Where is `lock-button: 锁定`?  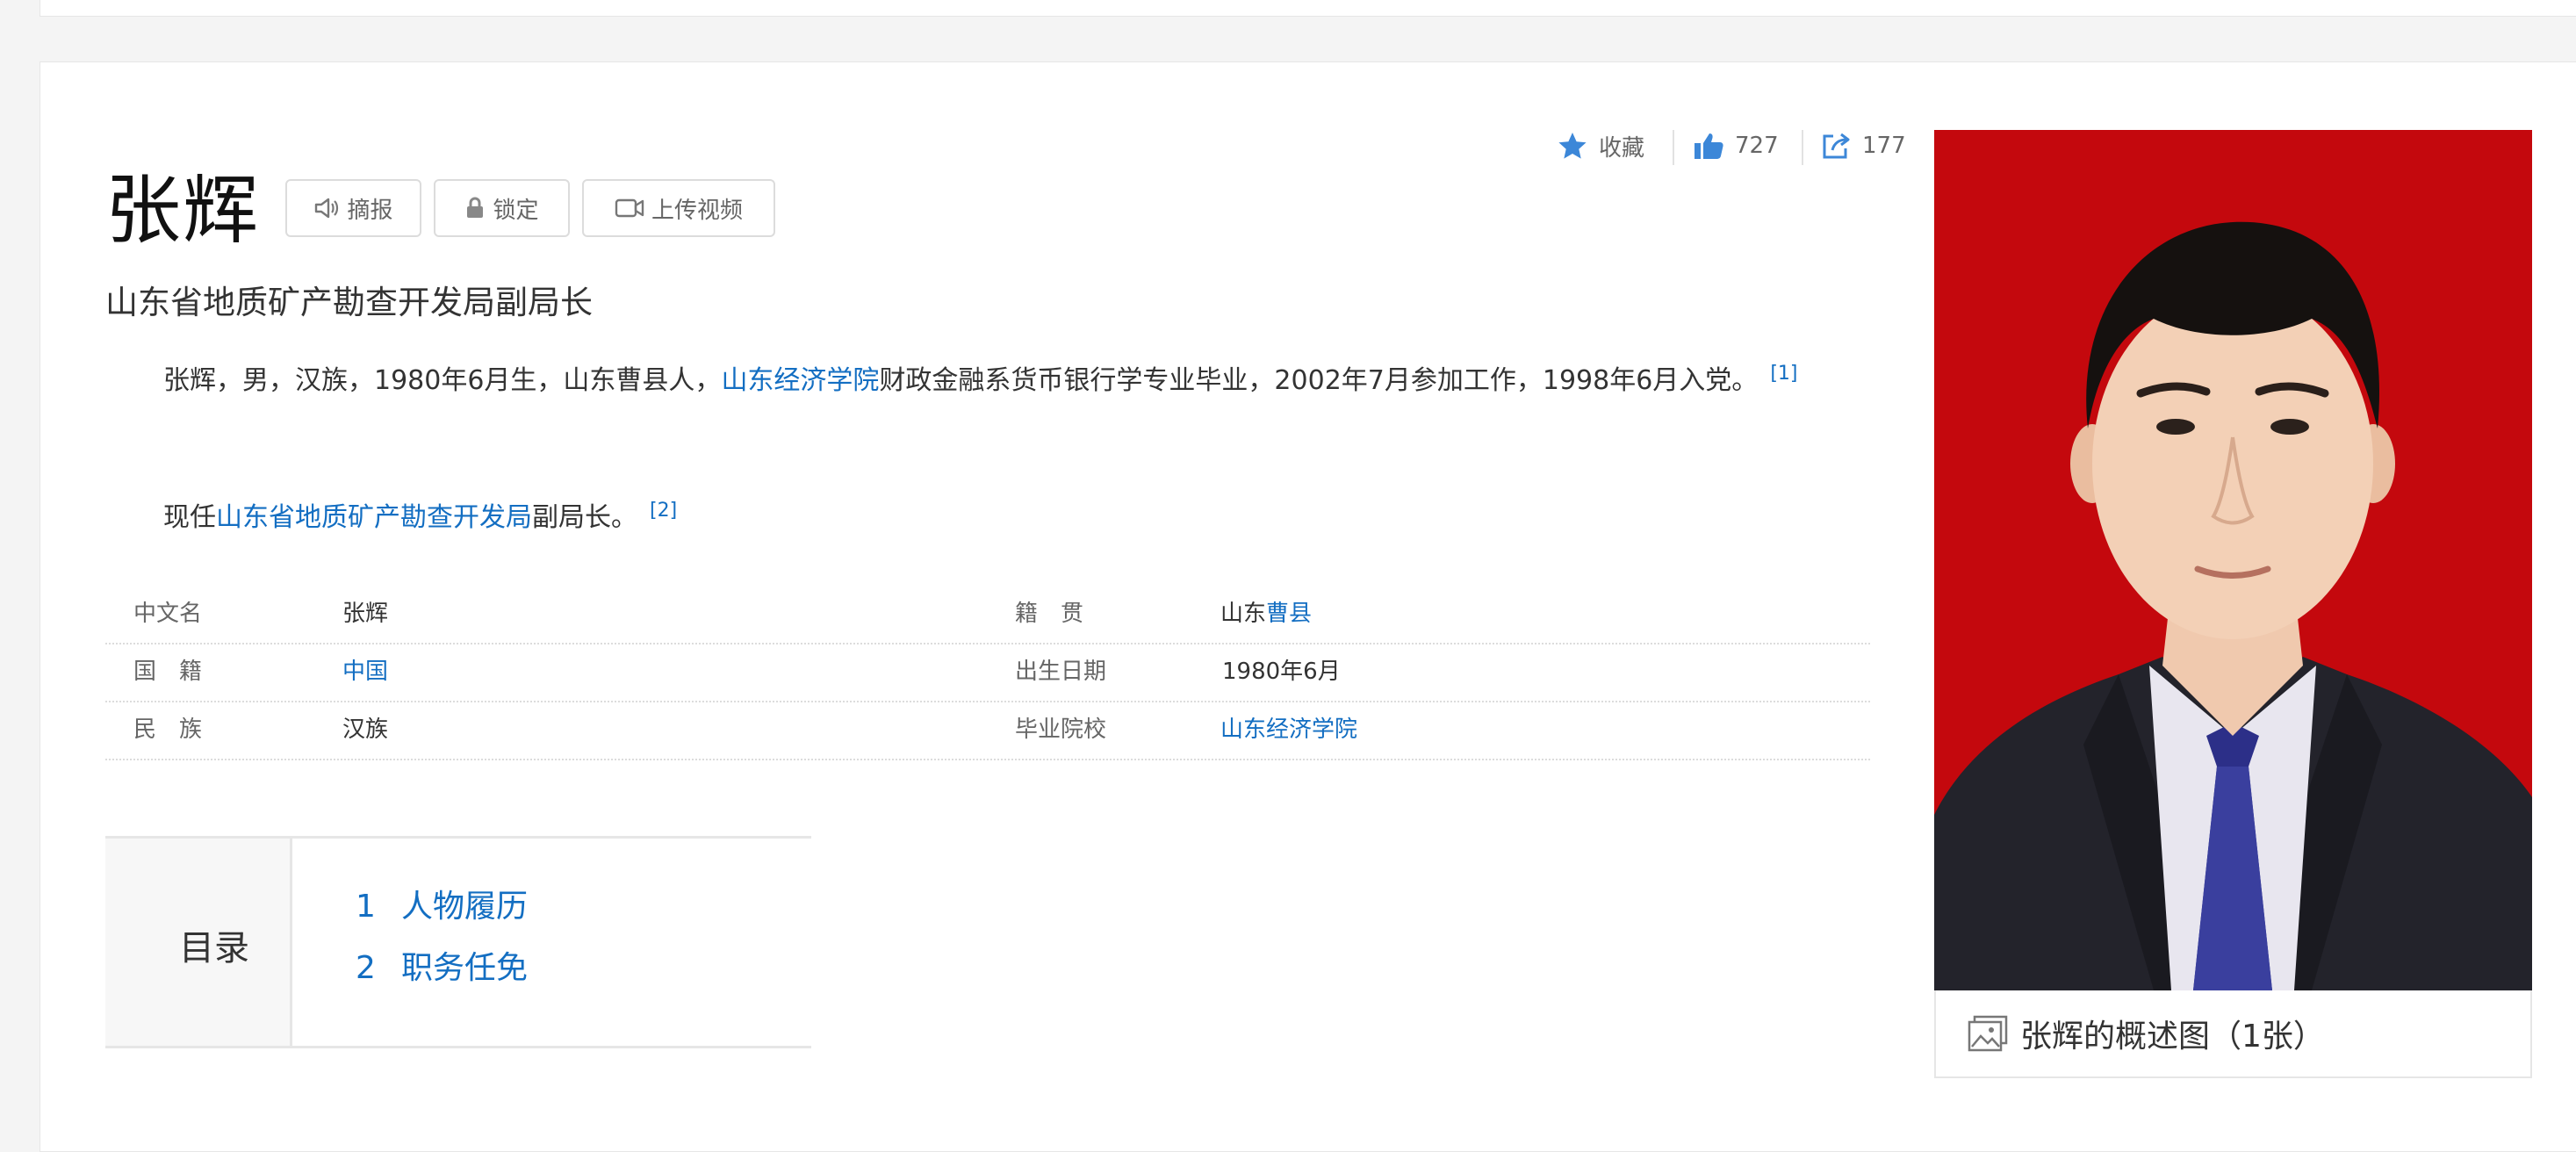 lock-button: 锁定 is located at coordinates (502, 208).